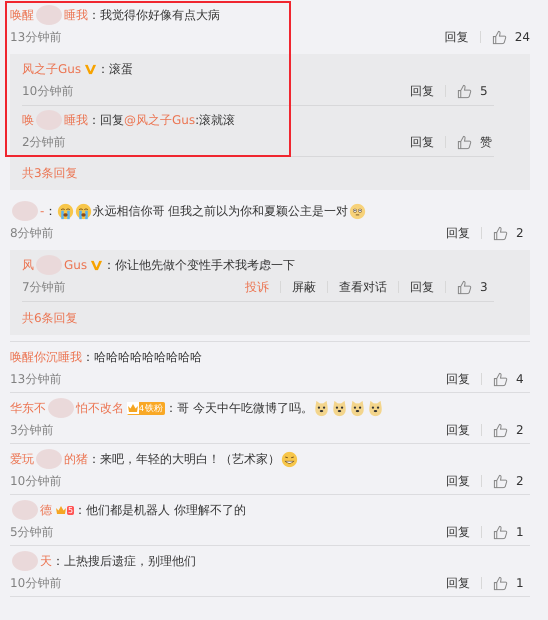 Image resolution: width=548 pixels, height=620 pixels. Describe the element at coordinates (46, 561) in the screenshot. I see `user-name: 天` at that location.